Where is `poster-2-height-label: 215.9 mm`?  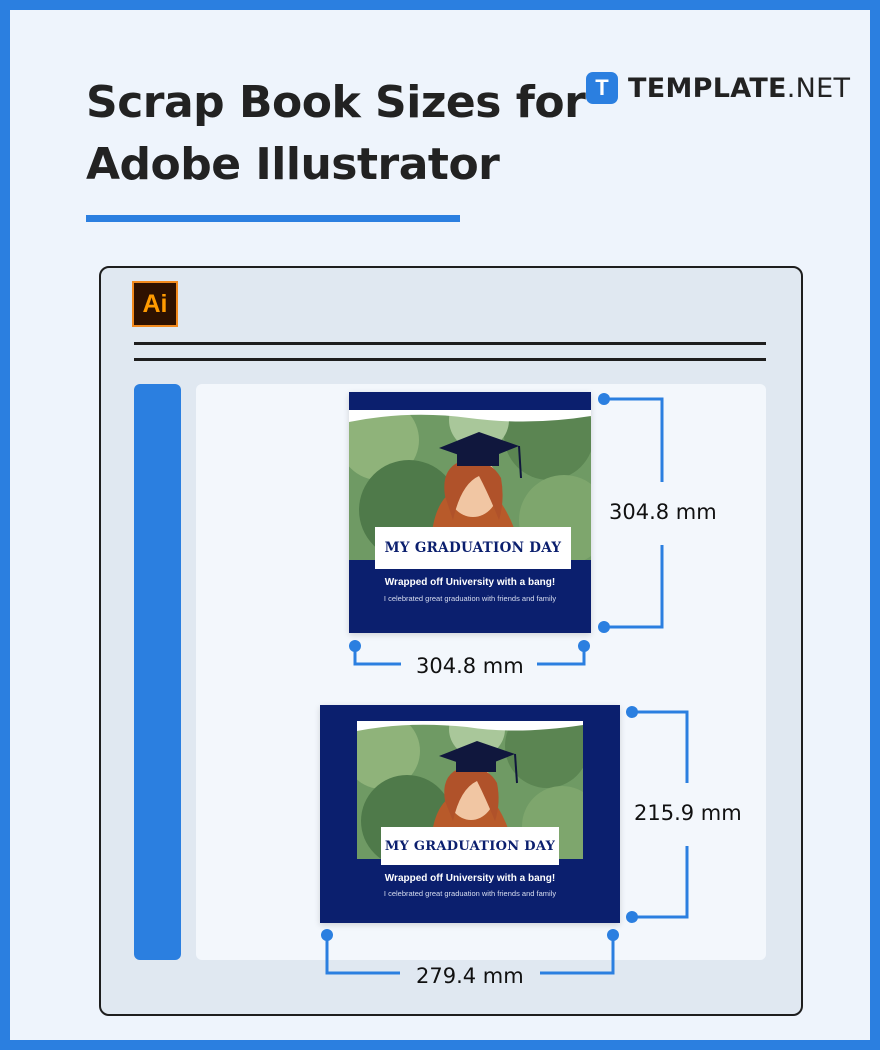
poster-2-height-label: 215.9 mm is located at coordinates (688, 813).